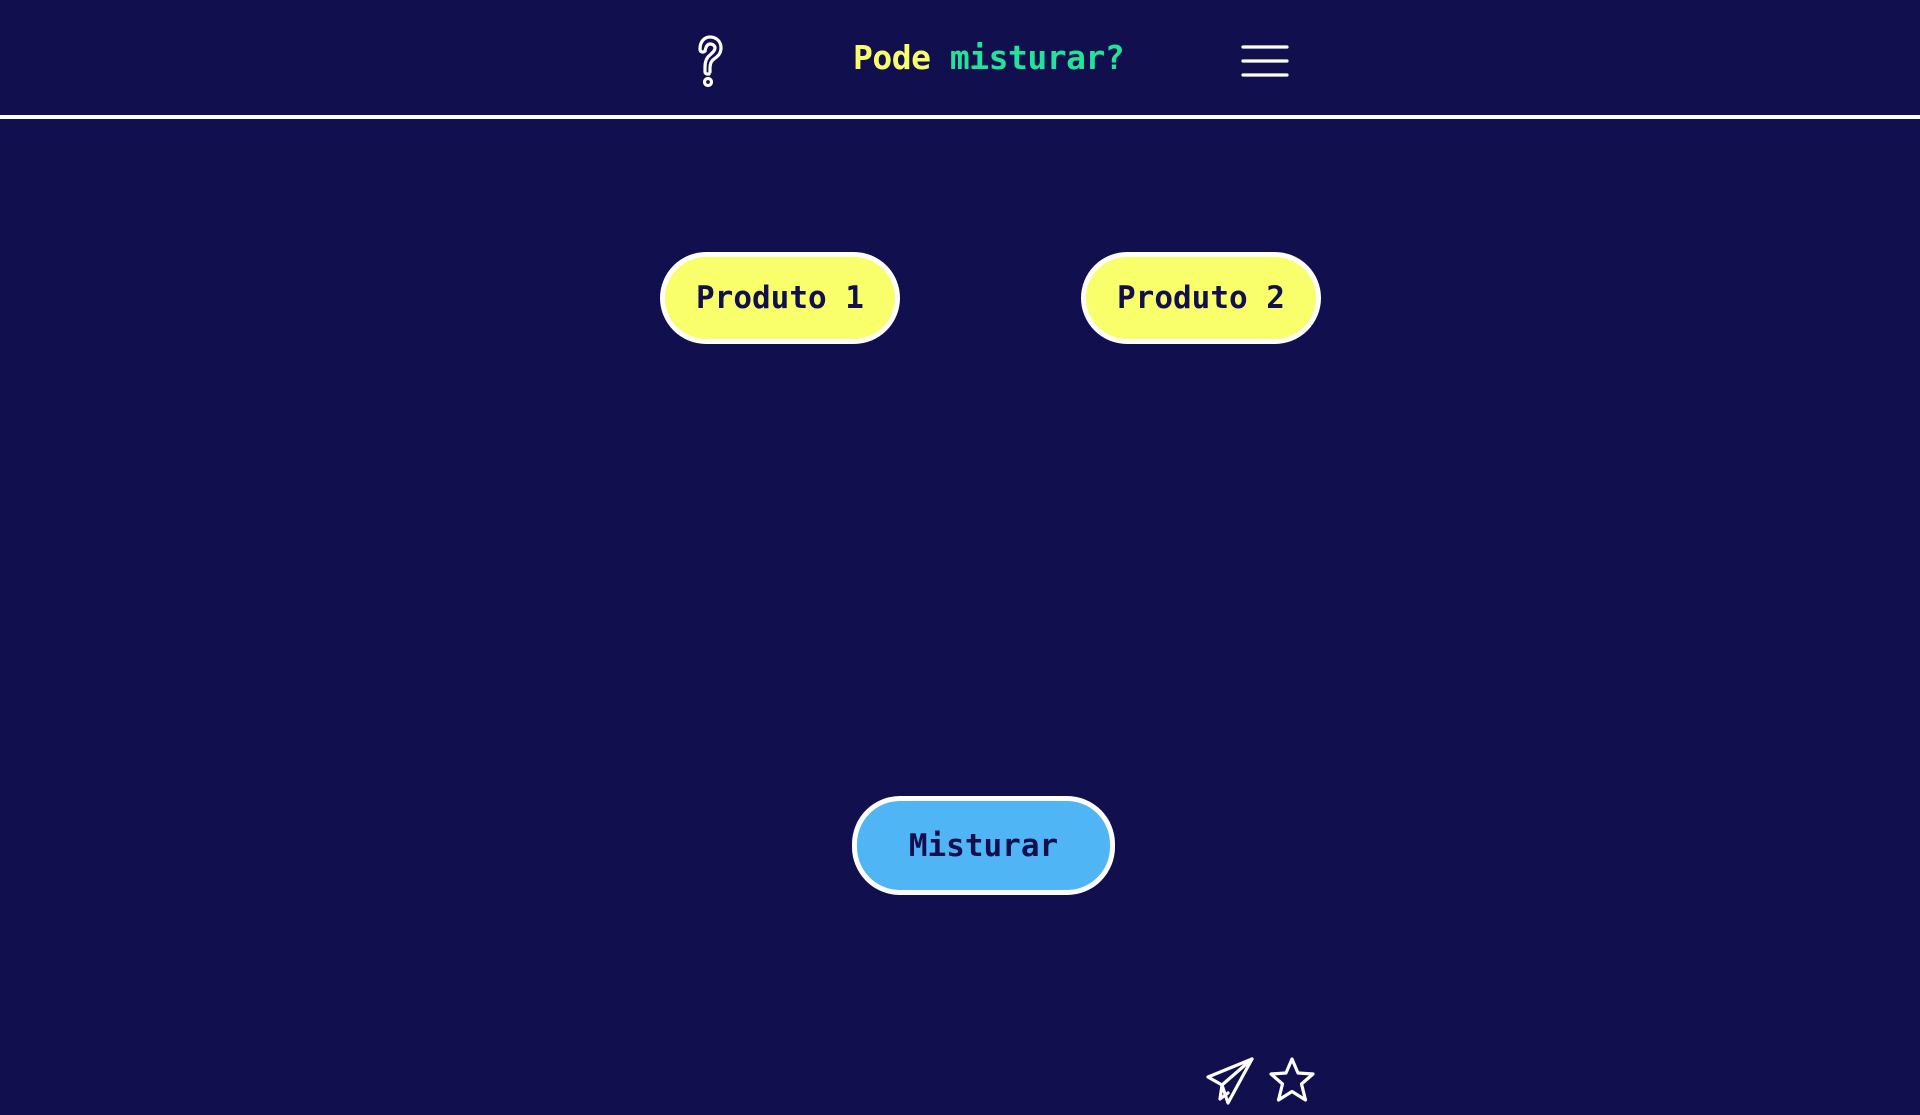 This screenshot has width=1920, height=1115. What do you see at coordinates (780, 298) in the screenshot?
I see `product-1-button: Produto 1` at bounding box center [780, 298].